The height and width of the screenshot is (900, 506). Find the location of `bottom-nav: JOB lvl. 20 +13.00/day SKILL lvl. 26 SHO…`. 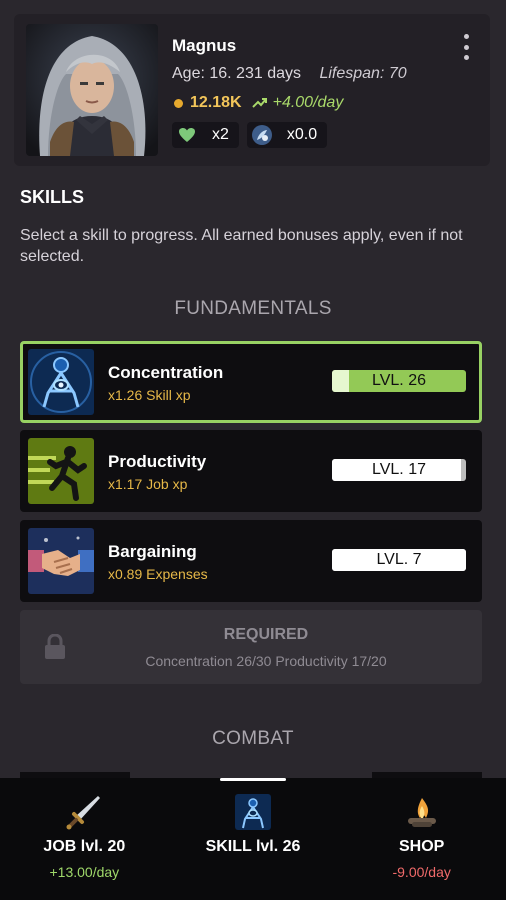

bottom-nav: JOB lvl. 20 +13.00/day SKILL lvl. 26 SHO… is located at coordinates (253, 839).